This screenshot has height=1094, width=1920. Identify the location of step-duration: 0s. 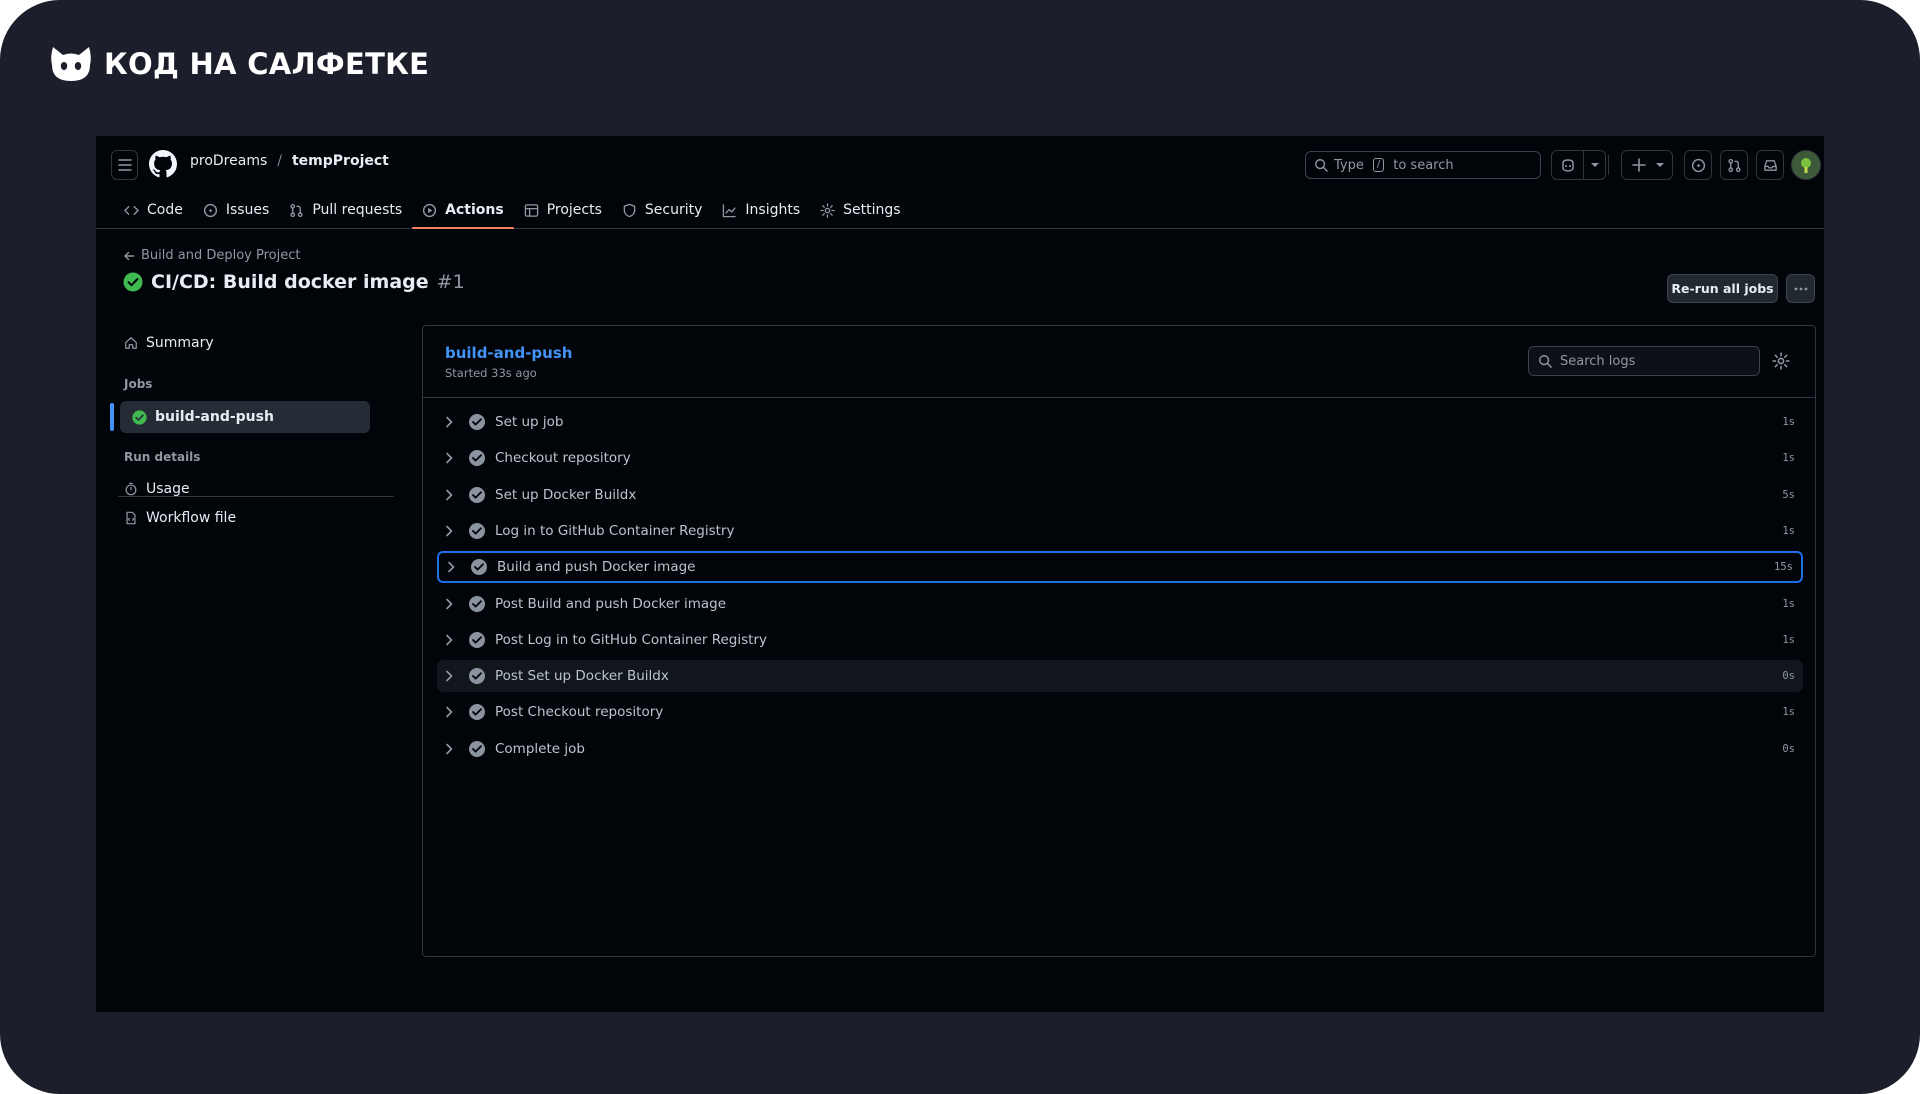
(1788, 749).